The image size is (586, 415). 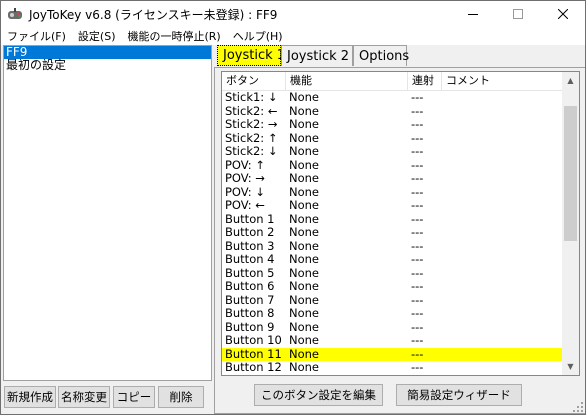 What do you see at coordinates (392, 166) in the screenshot?
I see `list-row: POV: ↑ None ---` at bounding box center [392, 166].